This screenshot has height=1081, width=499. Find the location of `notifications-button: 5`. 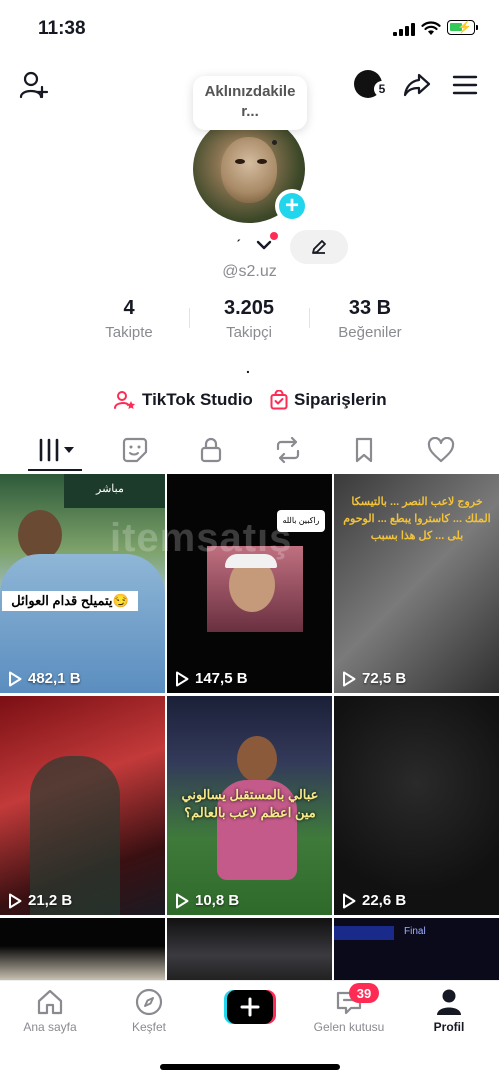

notifications-button: 5 is located at coordinates (372, 85).